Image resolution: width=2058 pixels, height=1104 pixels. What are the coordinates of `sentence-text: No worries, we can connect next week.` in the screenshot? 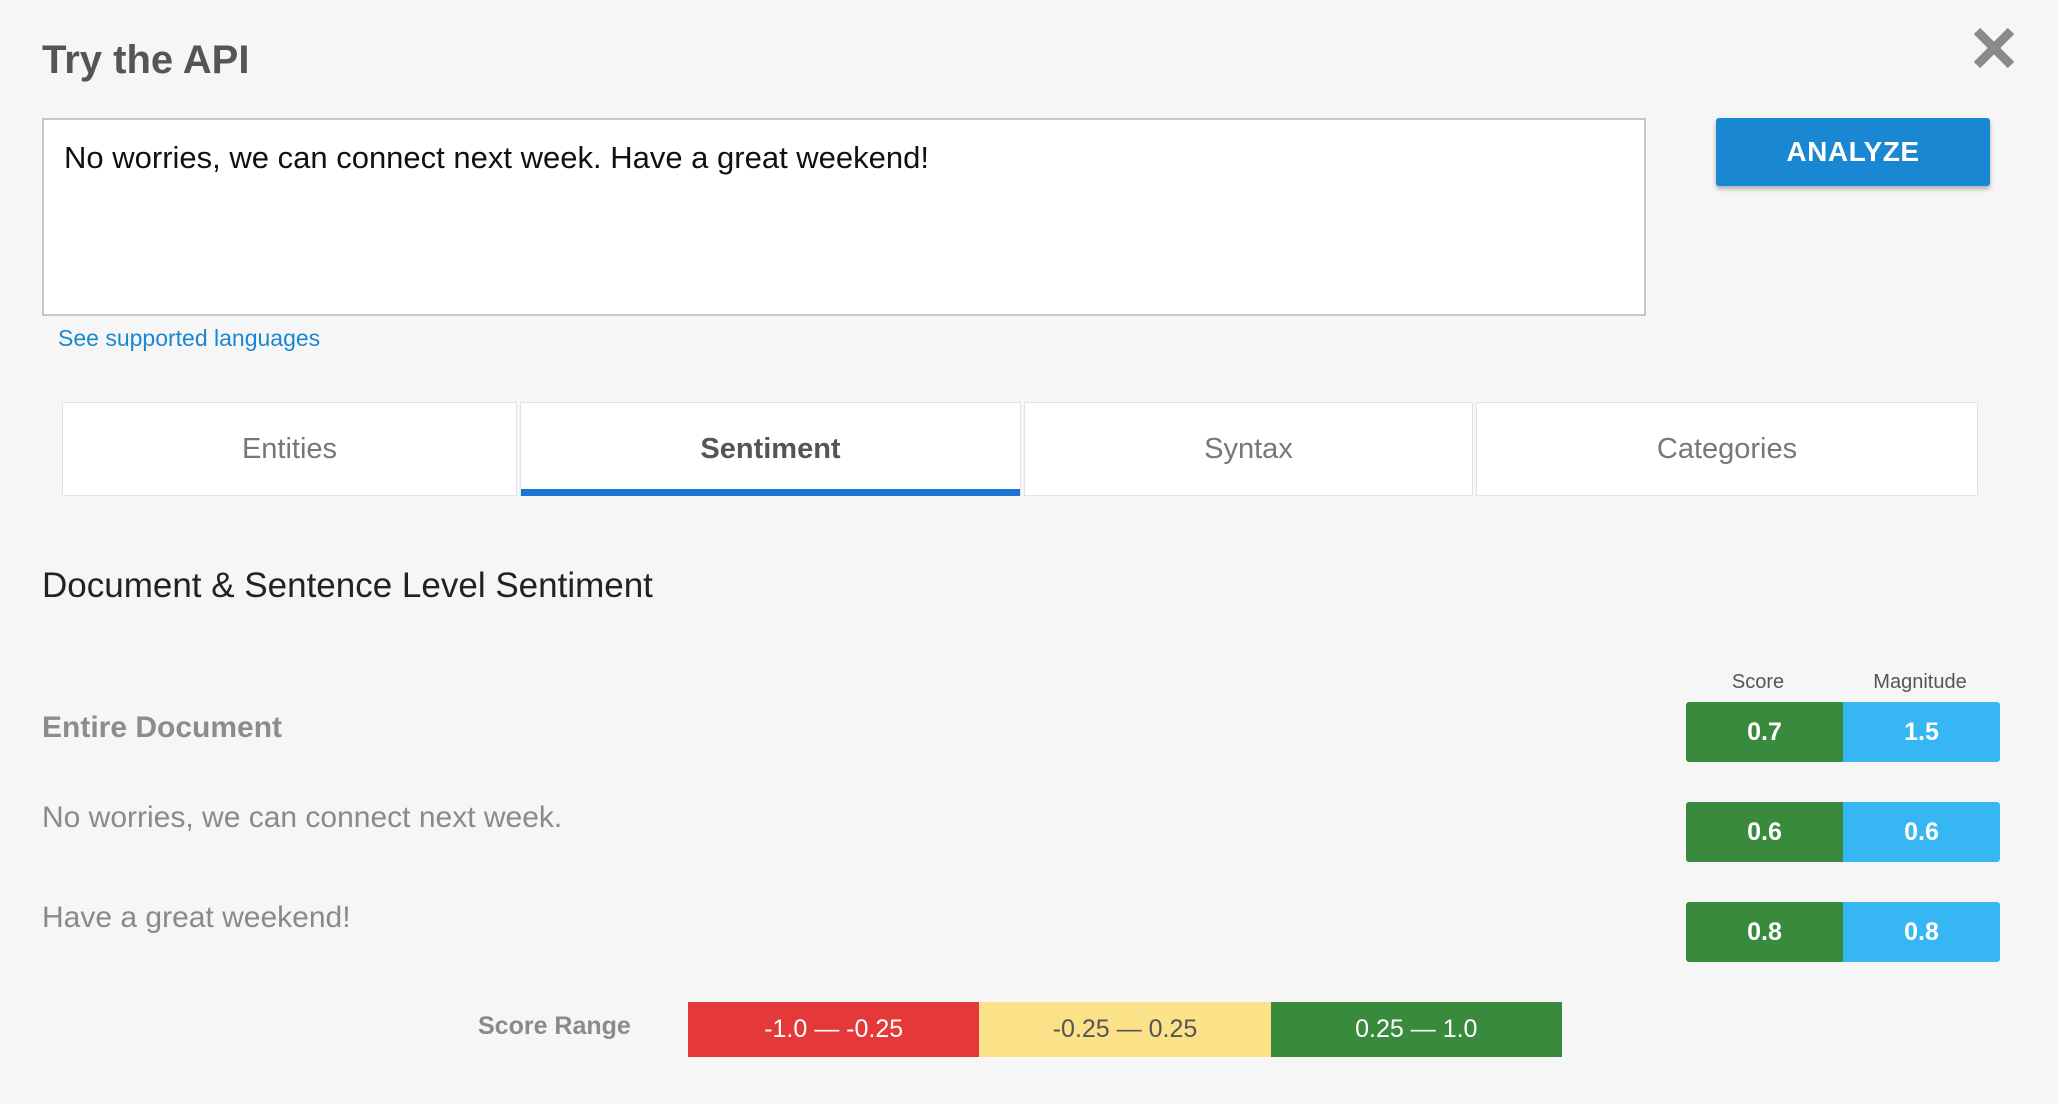 It's located at (302, 817).